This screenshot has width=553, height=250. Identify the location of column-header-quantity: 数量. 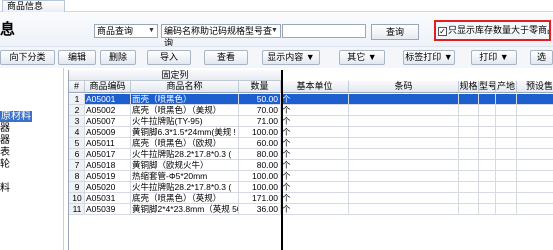
(260, 87).